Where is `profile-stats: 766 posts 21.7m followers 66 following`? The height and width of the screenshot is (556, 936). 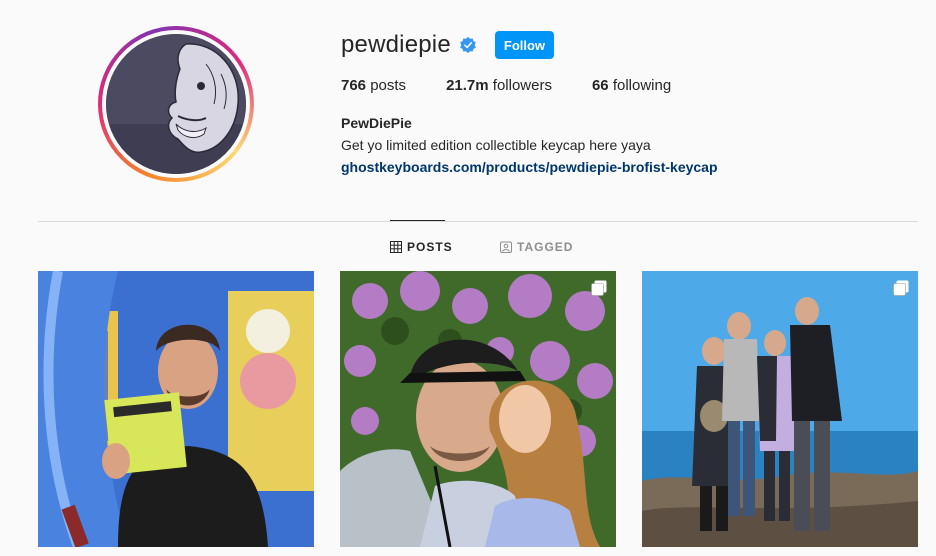
profile-stats: 766 posts 21.7m followers 66 following is located at coordinates (638, 85).